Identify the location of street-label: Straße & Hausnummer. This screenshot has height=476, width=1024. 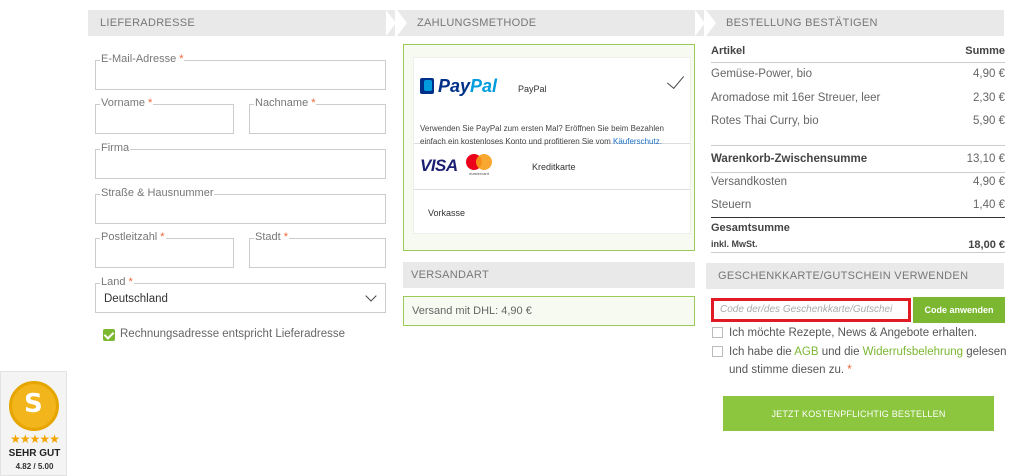
(157, 193).